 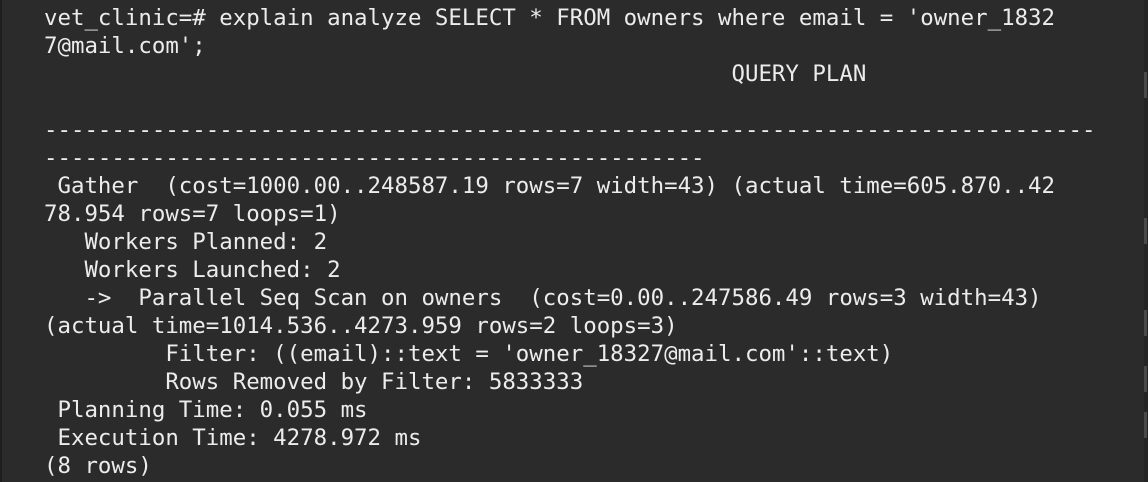 I want to click on plan-workers-launched: Workers Launched: 2, so click(x=192, y=270).